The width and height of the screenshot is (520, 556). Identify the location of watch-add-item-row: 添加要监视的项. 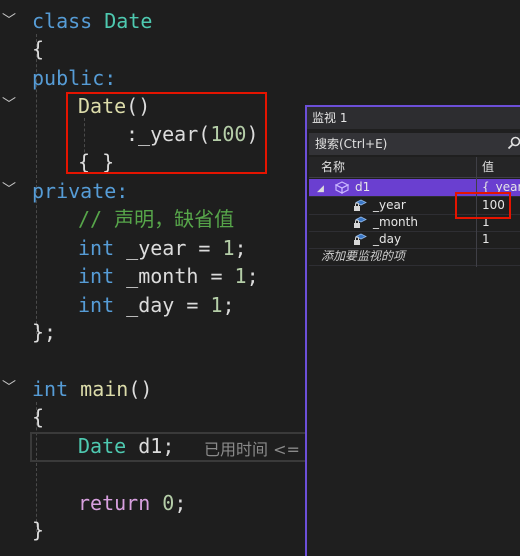
(414, 256).